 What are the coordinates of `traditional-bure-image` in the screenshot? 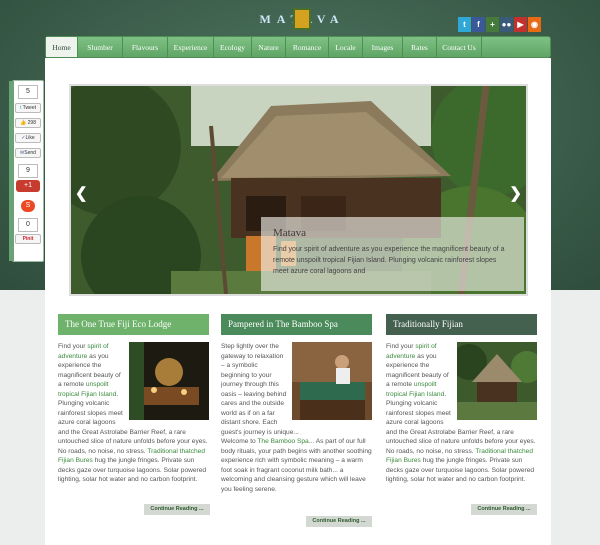 It's located at (497, 381).